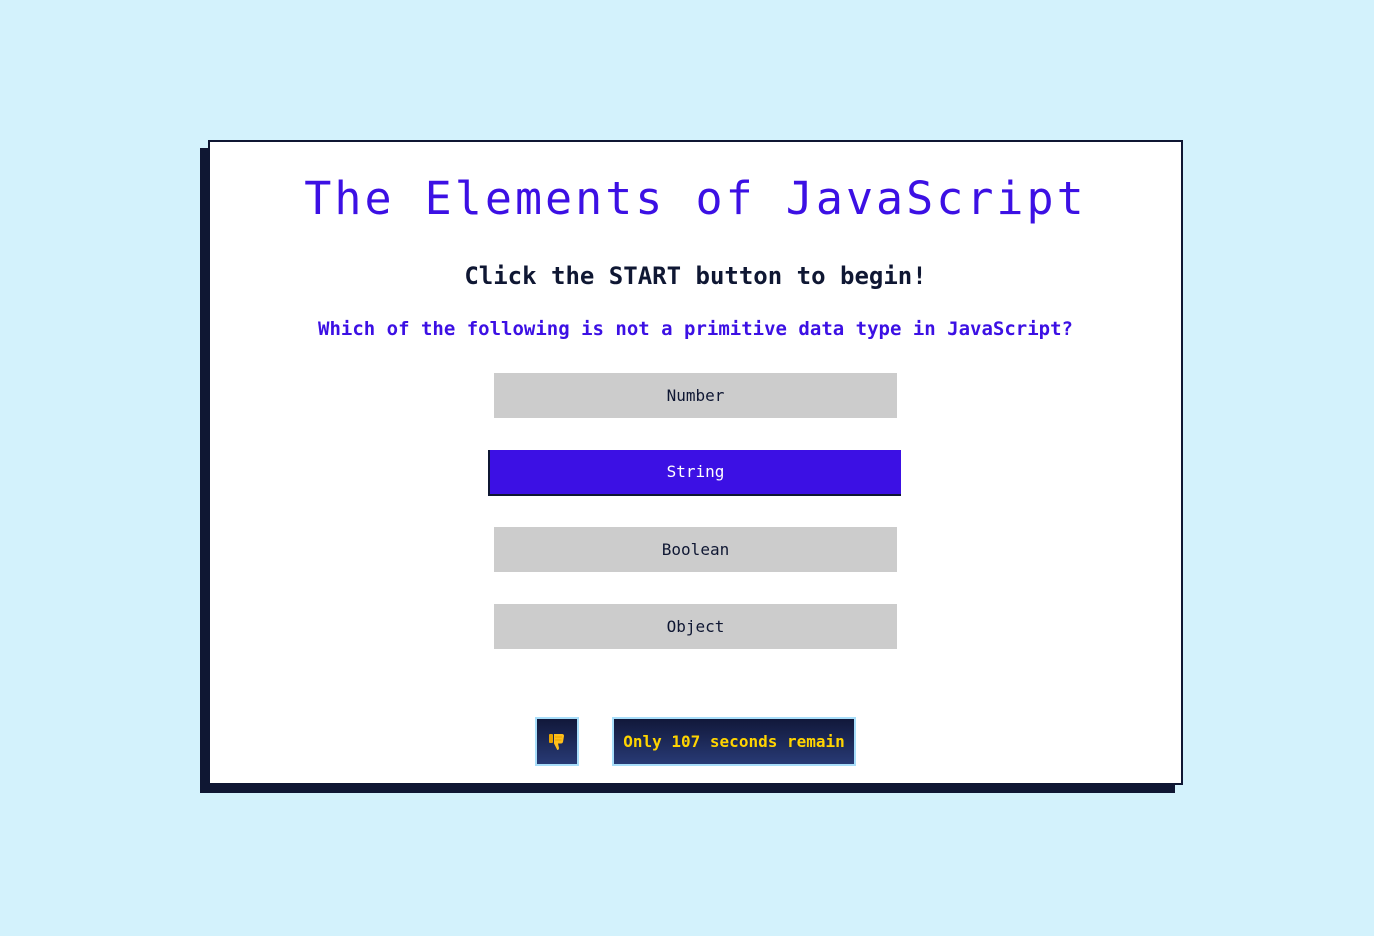  Describe the element at coordinates (695, 549) in the screenshot. I see `answer-button-boolean: Boolean` at that location.